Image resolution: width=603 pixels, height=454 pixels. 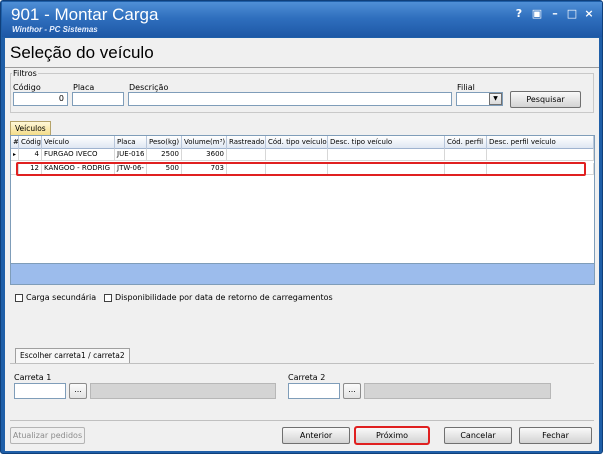 What do you see at coordinates (495, 99) in the screenshot?
I see `chevron-down-icon: ▼` at bounding box center [495, 99].